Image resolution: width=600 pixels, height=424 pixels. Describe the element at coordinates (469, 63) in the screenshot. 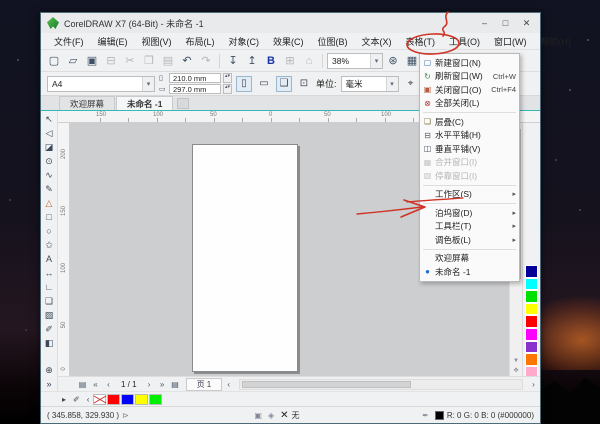

I see `menu-item-new-window: ▢ 新建窗口(N)` at that location.